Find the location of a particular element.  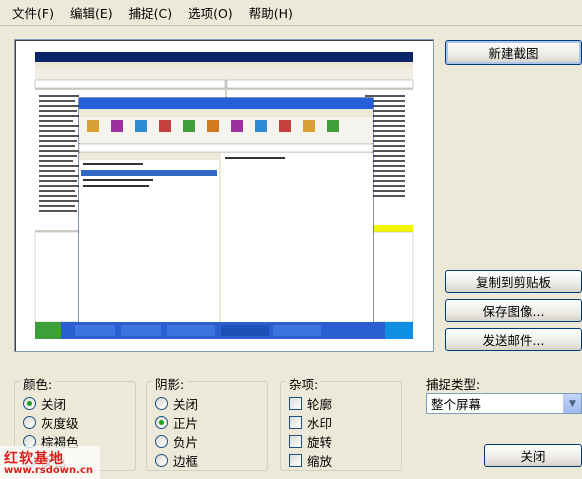

color-group-title: 颜色: is located at coordinates (38, 383).